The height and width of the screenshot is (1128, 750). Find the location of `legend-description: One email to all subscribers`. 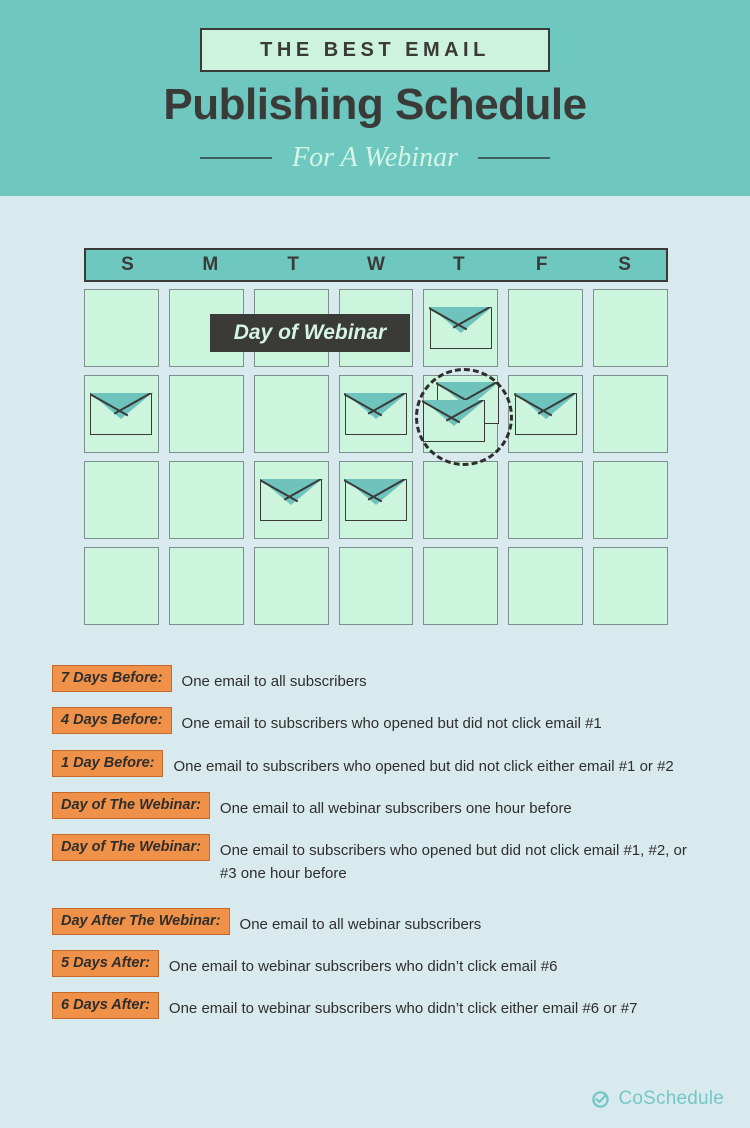

legend-description: One email to all subscribers is located at coordinates (274, 681).